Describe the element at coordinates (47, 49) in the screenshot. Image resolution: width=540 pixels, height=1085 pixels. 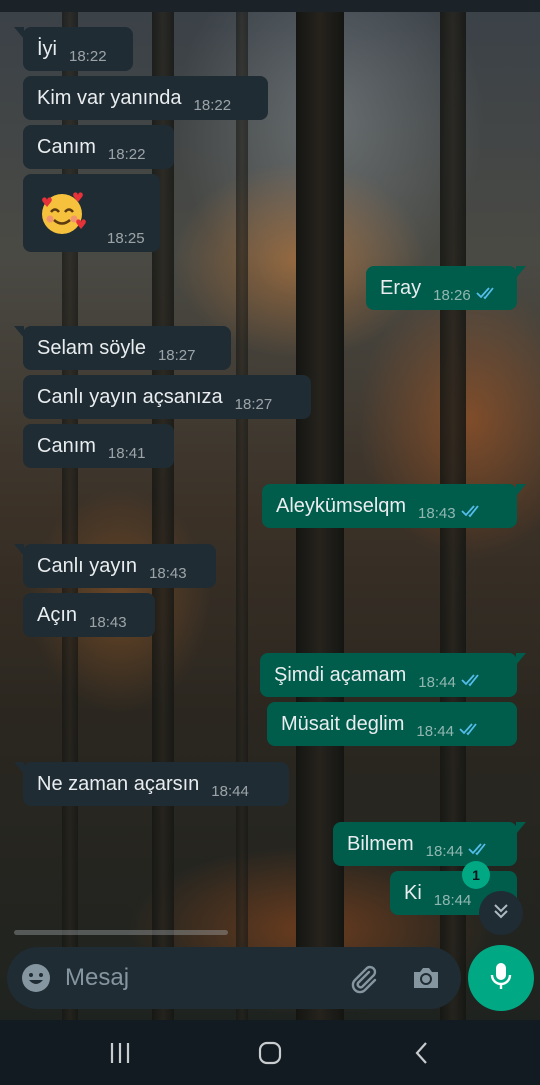
I see `message-text: İyi` at that location.